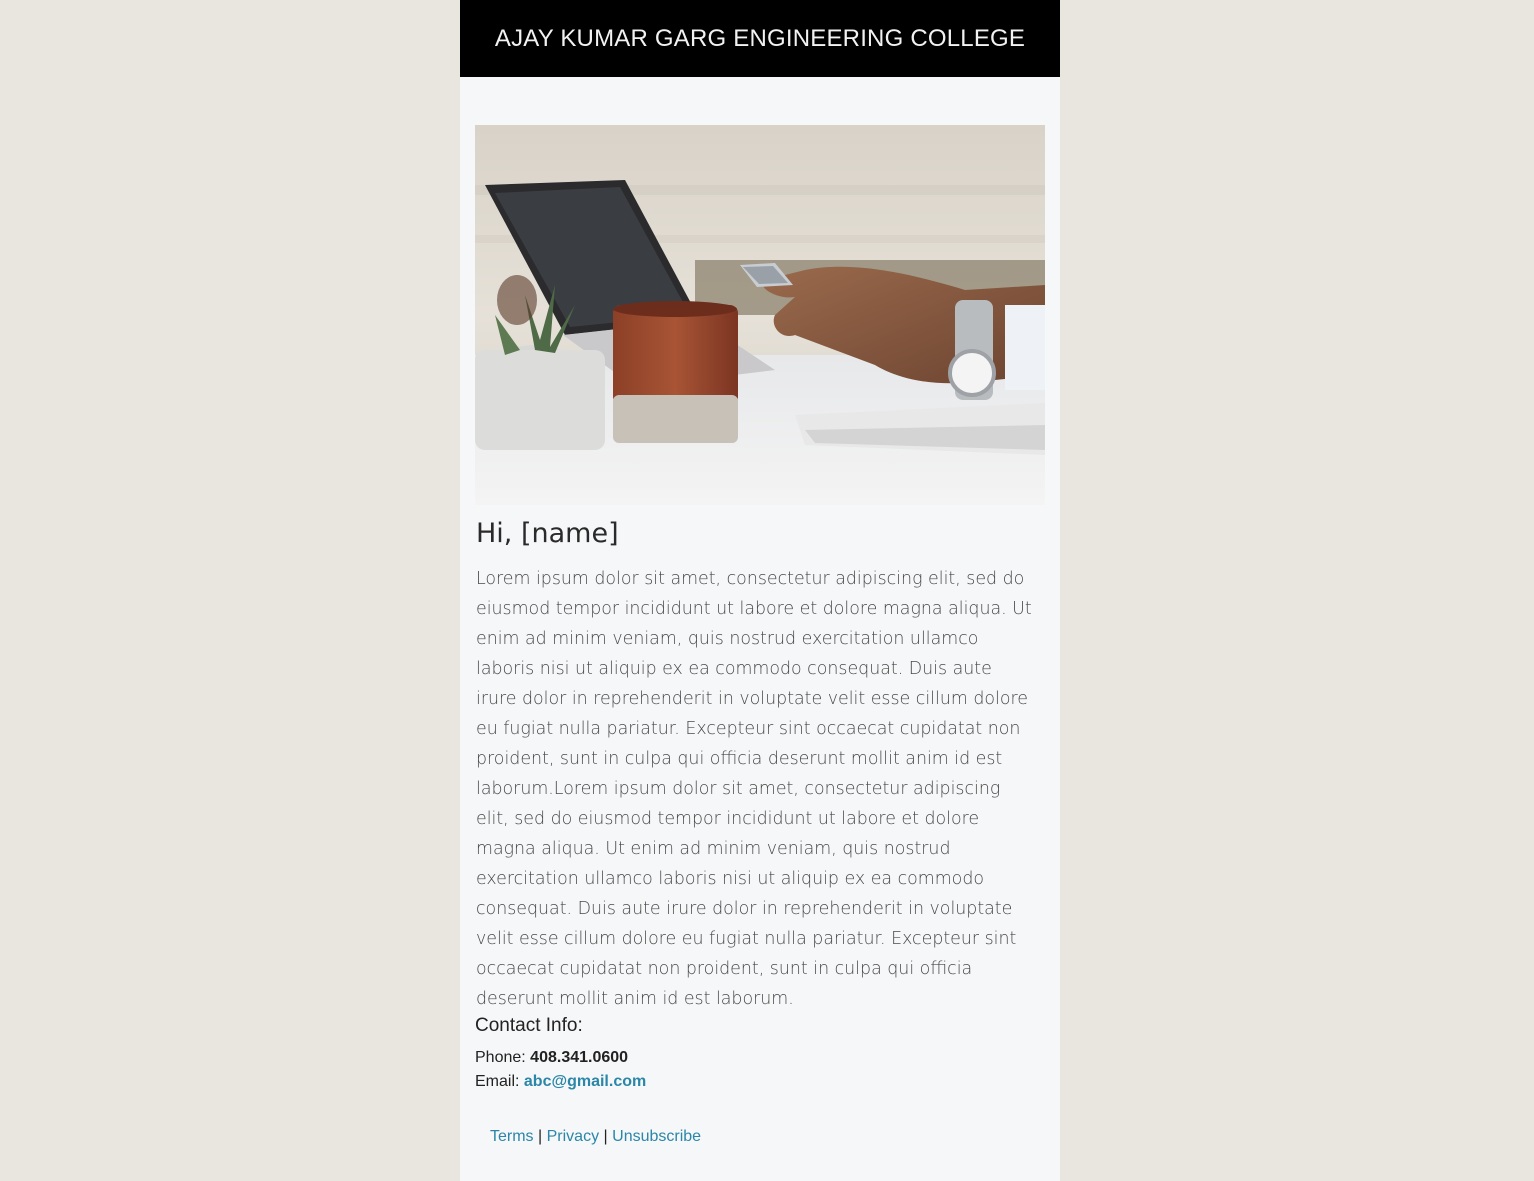  What do you see at coordinates (579, 1057) in the screenshot?
I see `phone-value: 408.341.0600` at bounding box center [579, 1057].